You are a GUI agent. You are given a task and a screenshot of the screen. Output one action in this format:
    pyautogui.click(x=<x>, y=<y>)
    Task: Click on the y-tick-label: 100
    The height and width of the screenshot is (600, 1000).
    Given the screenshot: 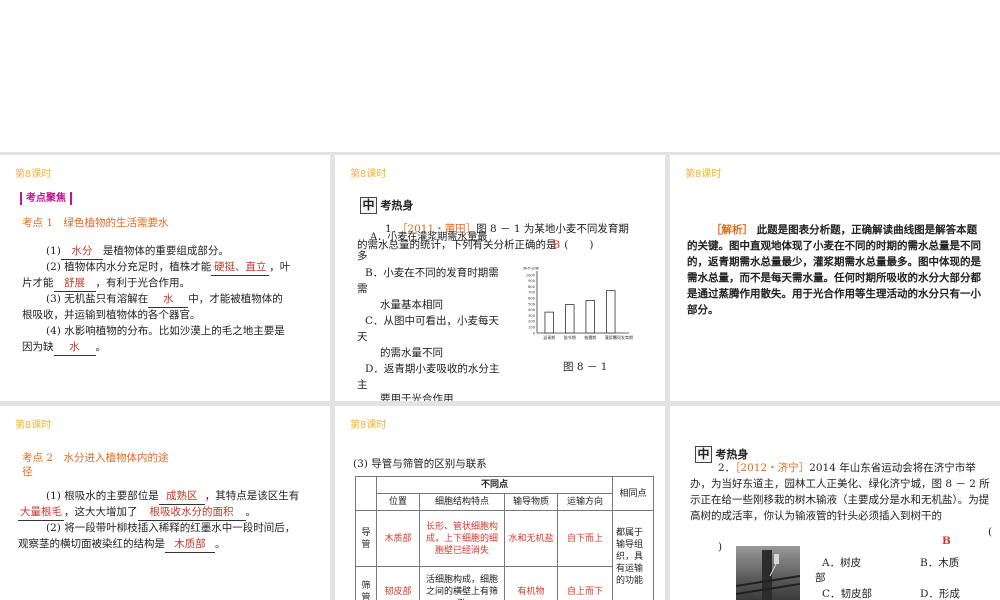 What is the action you would take?
    pyautogui.click(x=532, y=328)
    